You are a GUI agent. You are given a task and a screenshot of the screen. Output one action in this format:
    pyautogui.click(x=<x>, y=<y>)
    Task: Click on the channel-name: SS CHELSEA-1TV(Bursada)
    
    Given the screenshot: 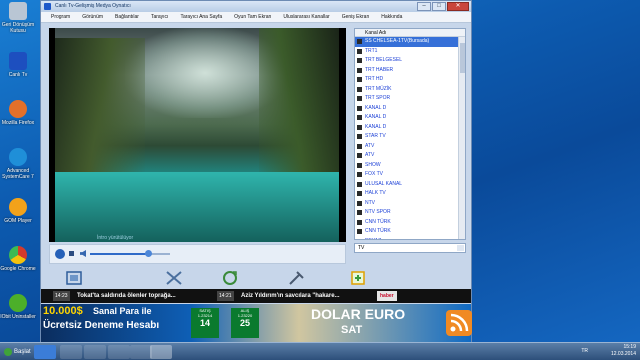 What is the action you would take?
    pyautogui.click(x=397, y=41)
    